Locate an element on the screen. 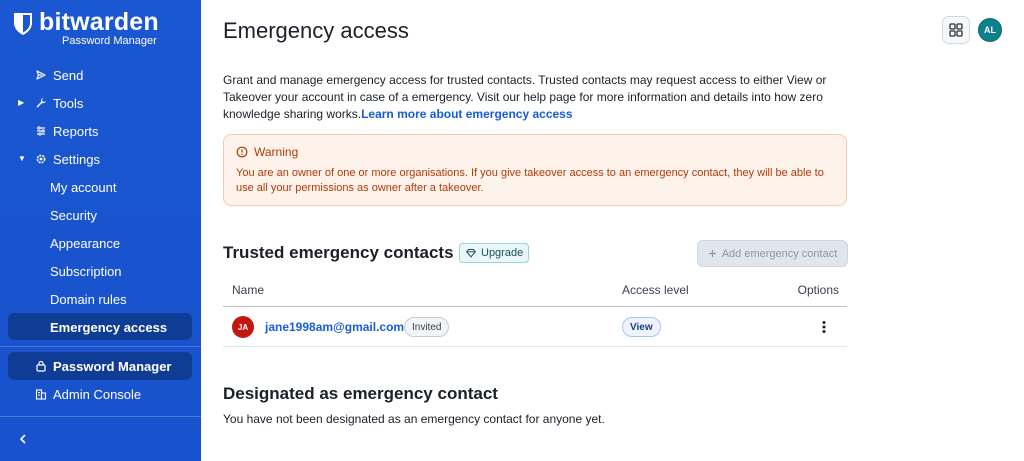 This screenshot has width=1024, height=461. status-badge: Invited is located at coordinates (427, 327).